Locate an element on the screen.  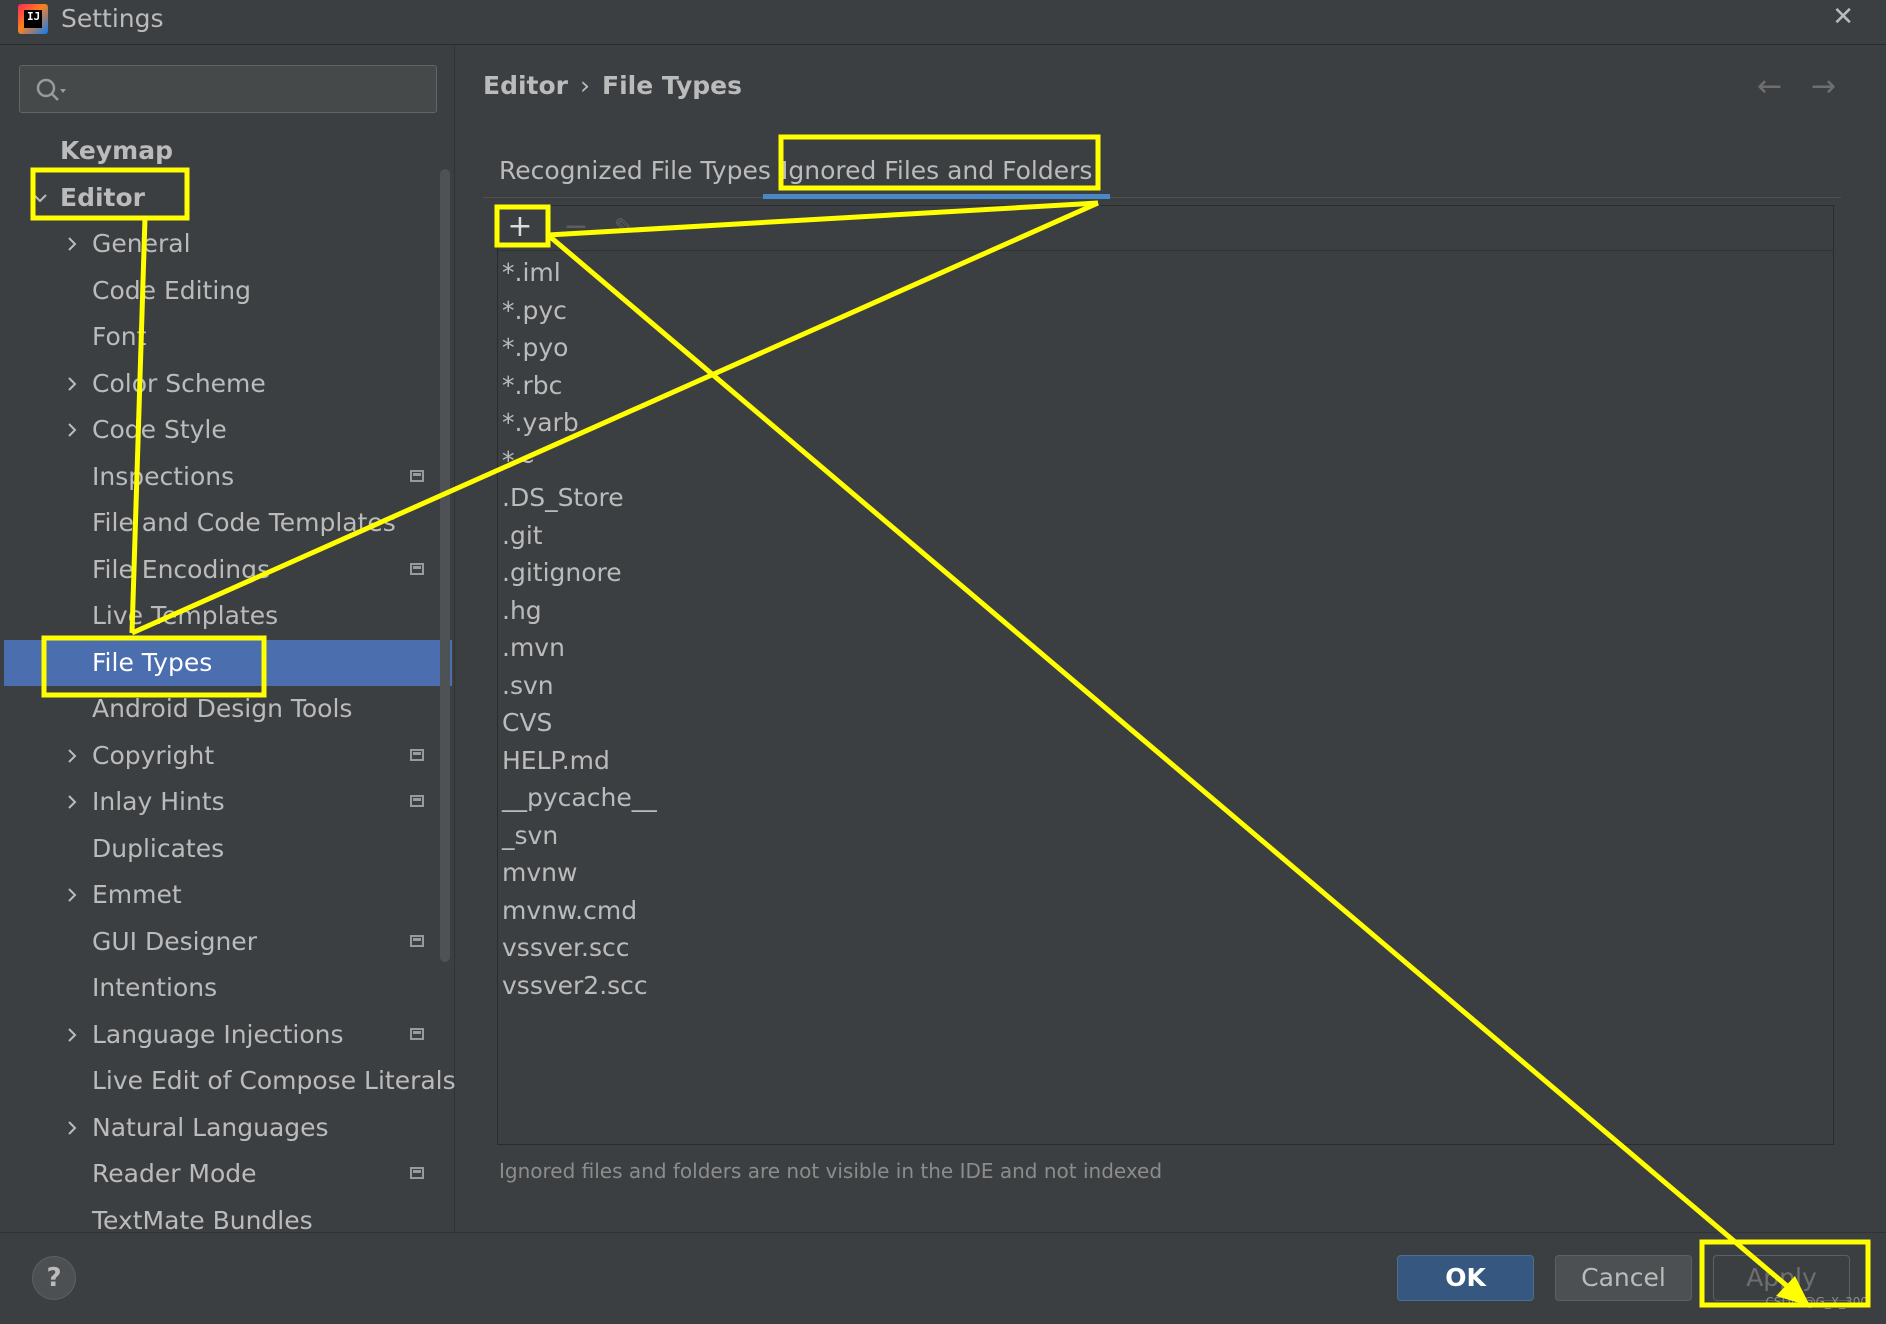
sidebar-item-file-encodings: File Encodings is located at coordinates (228, 570).